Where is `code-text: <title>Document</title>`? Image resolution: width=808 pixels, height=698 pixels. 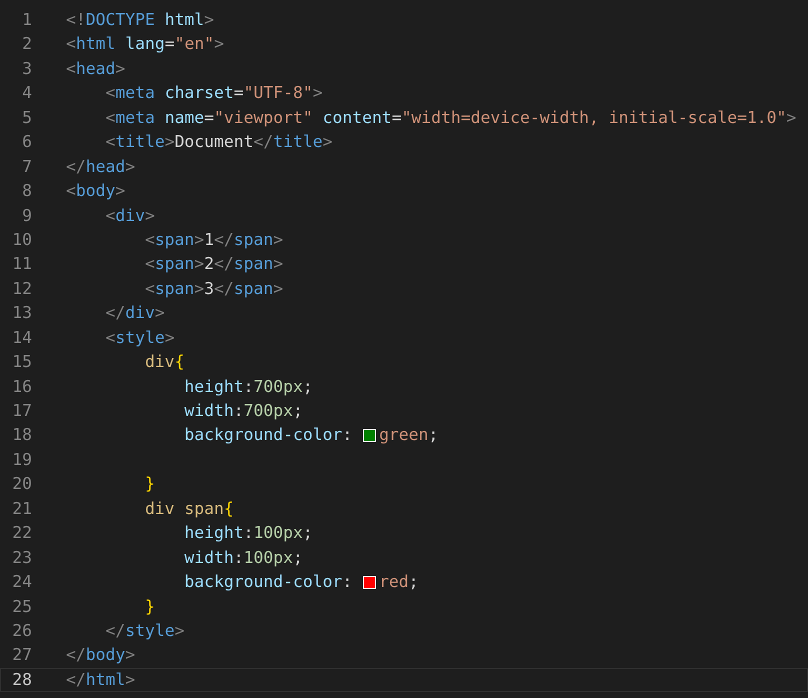
code-text: <title>Document</title> is located at coordinates (218, 142).